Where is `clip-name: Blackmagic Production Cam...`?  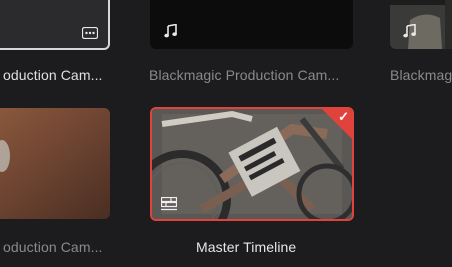 clip-name: Blackmagic Production Cam... is located at coordinates (244, 75).